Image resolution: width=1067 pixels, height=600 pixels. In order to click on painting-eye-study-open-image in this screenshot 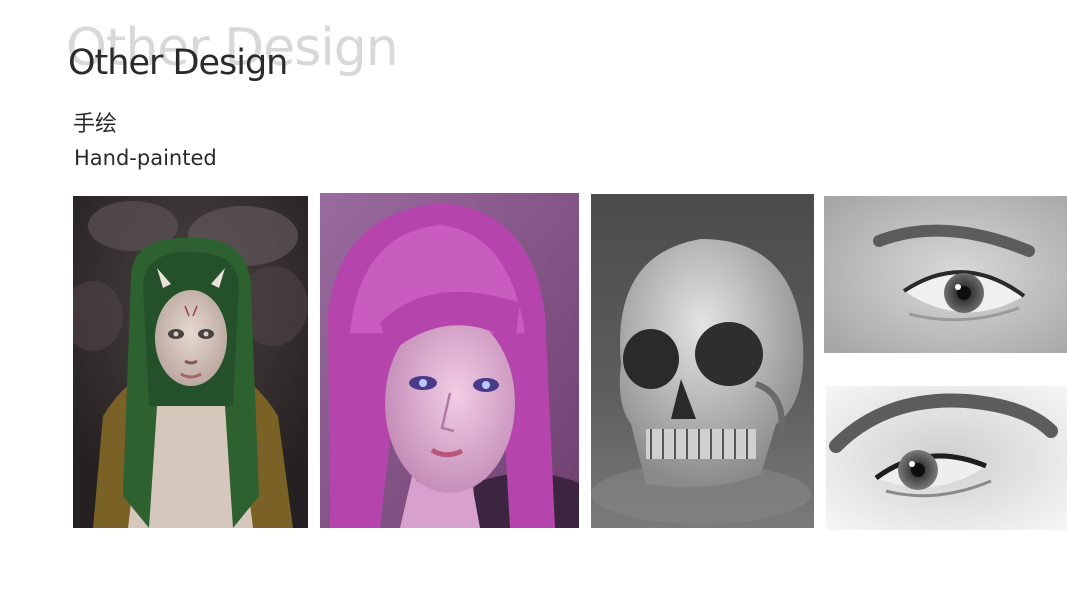, I will do `click(945, 274)`.